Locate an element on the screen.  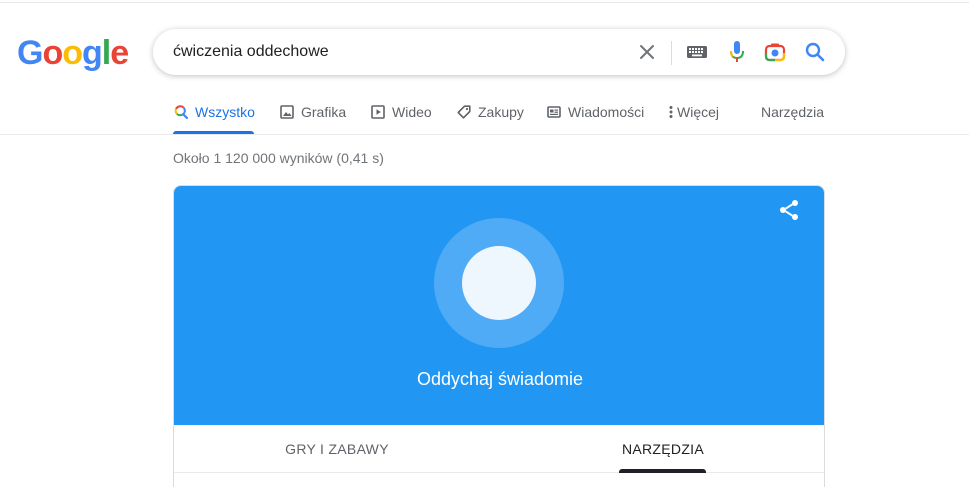
tools-button: Narzędzia is located at coordinates (792, 117).